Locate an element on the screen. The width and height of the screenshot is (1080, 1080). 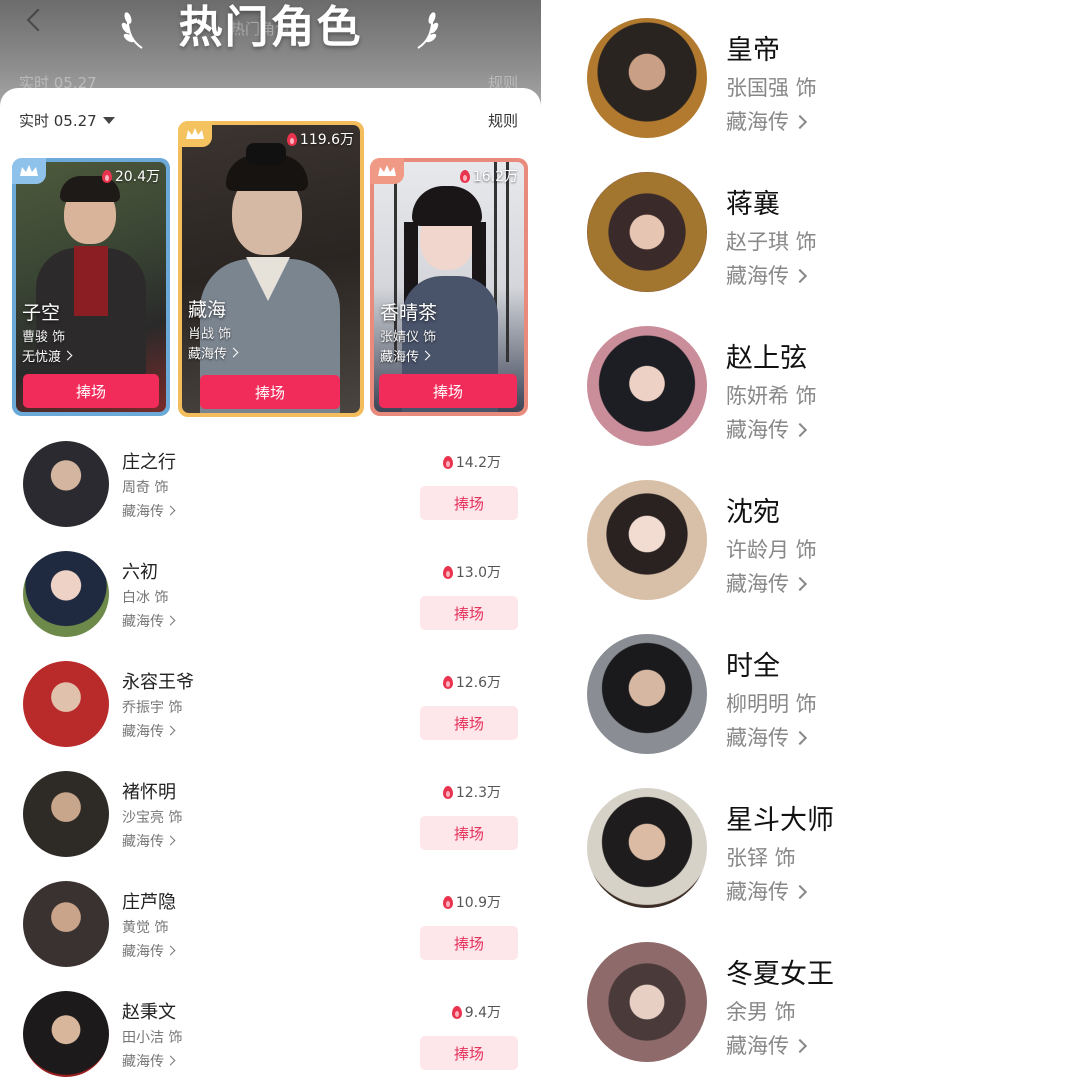
list-item: 冬夏女王 余男 饰 藏海传 is located at coordinates (810, 1011).